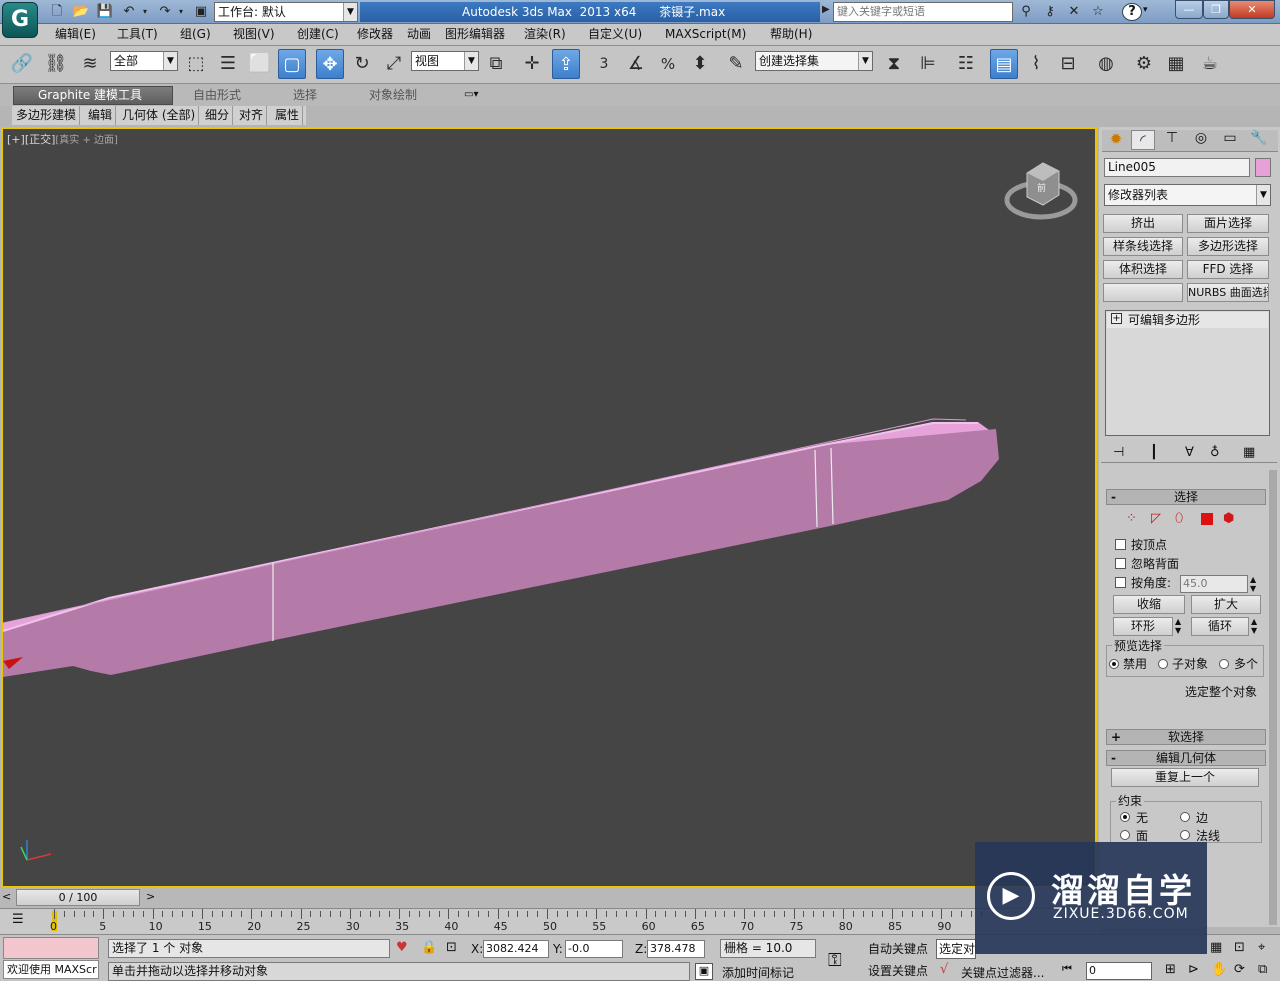 The width and height of the screenshot is (1280, 981). Describe the element at coordinates (791, 34) in the screenshot. I see `menu-help: 帮助(H)` at that location.